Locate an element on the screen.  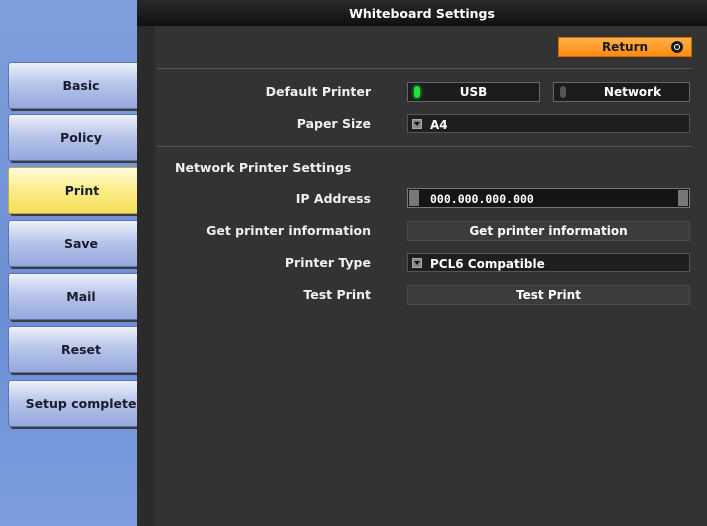
sidebar-item-label: Policy is located at coordinates (81, 137).